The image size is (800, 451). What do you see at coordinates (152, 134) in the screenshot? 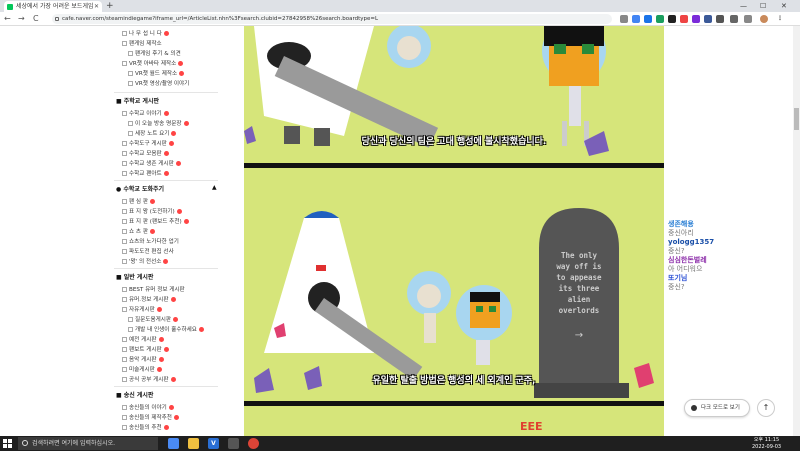
I see `sidebar-item: 세장 노트 요기` at bounding box center [152, 134].